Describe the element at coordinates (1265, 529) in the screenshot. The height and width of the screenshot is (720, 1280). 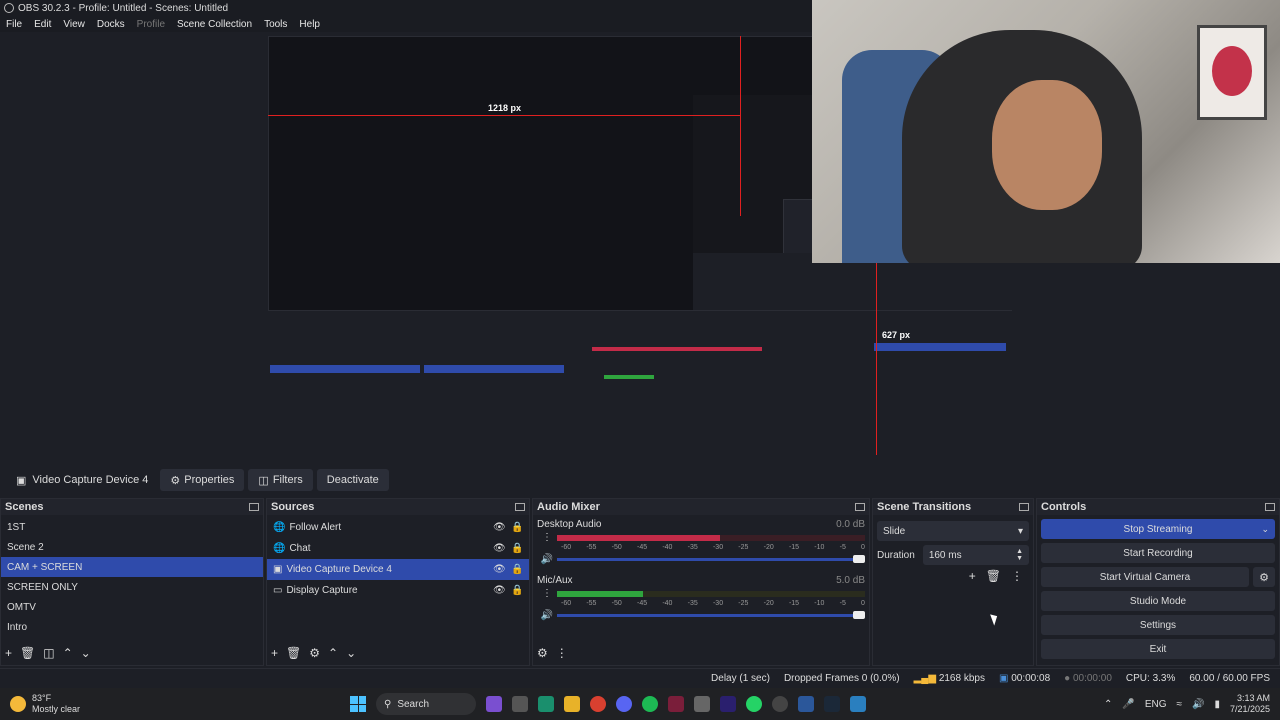
I see `chevron-down-icon: ⌄` at that location.